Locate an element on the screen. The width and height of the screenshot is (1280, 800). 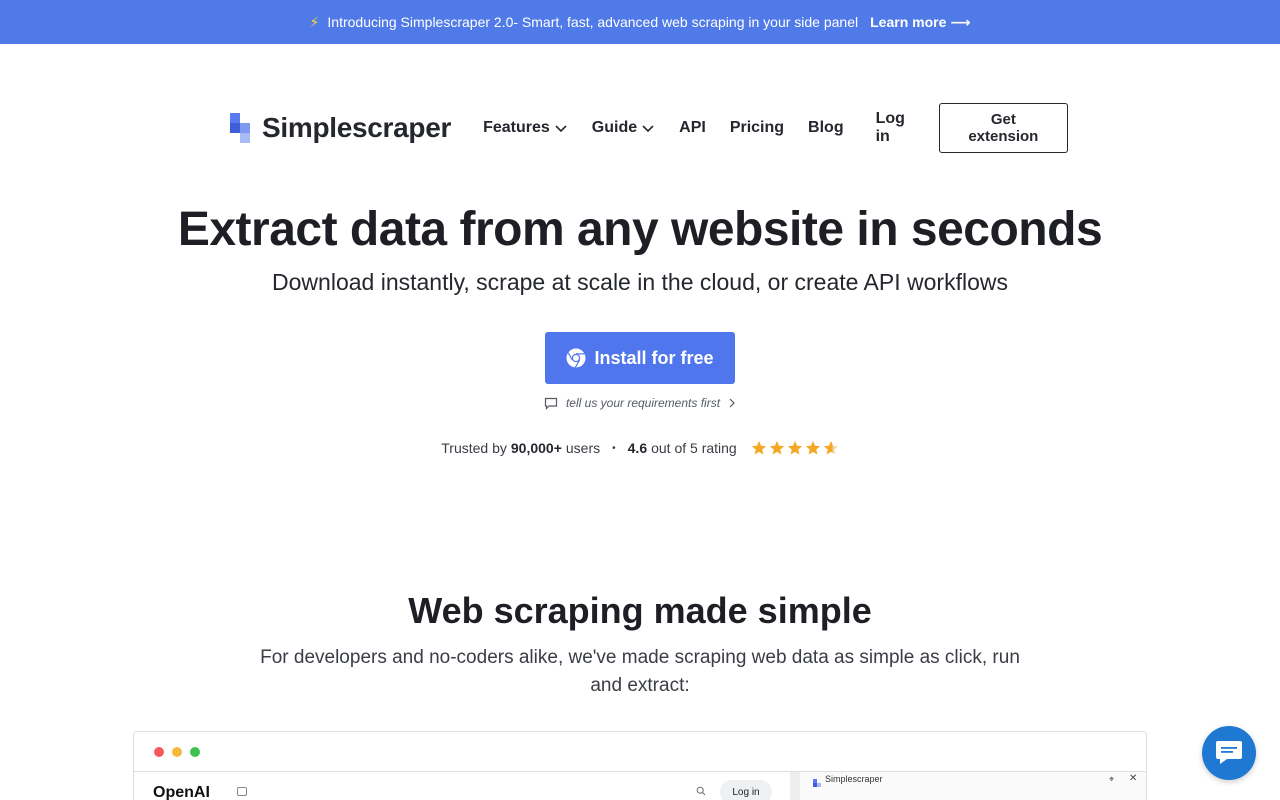
install-label: Install for free is located at coordinates (654, 357).